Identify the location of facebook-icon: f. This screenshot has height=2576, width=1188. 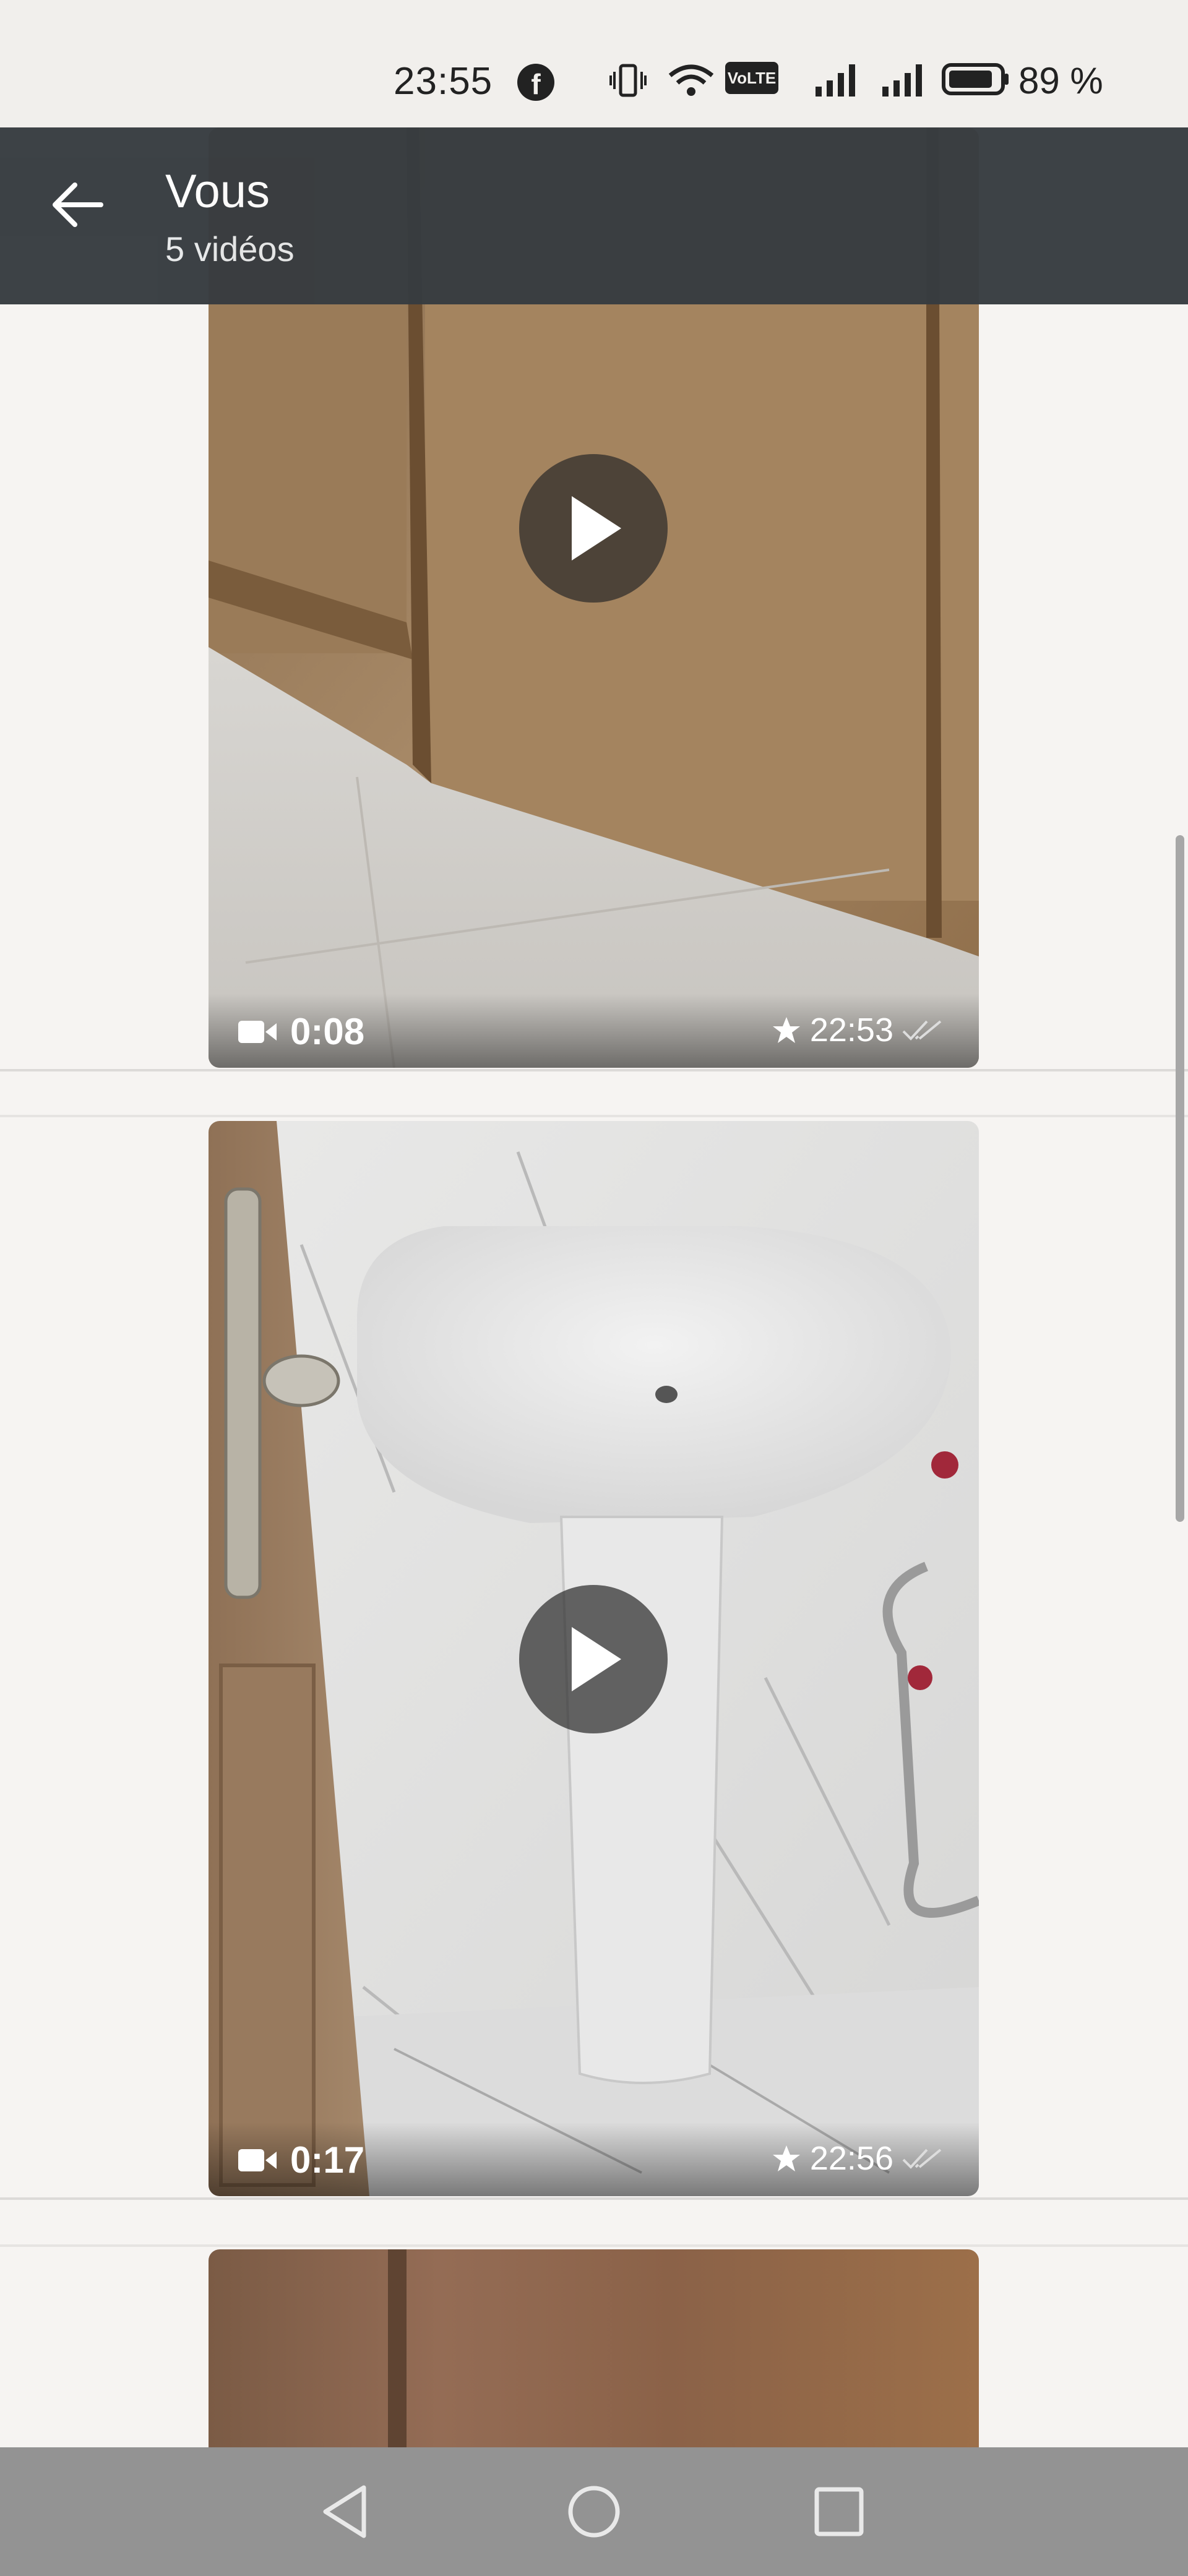
(535, 82).